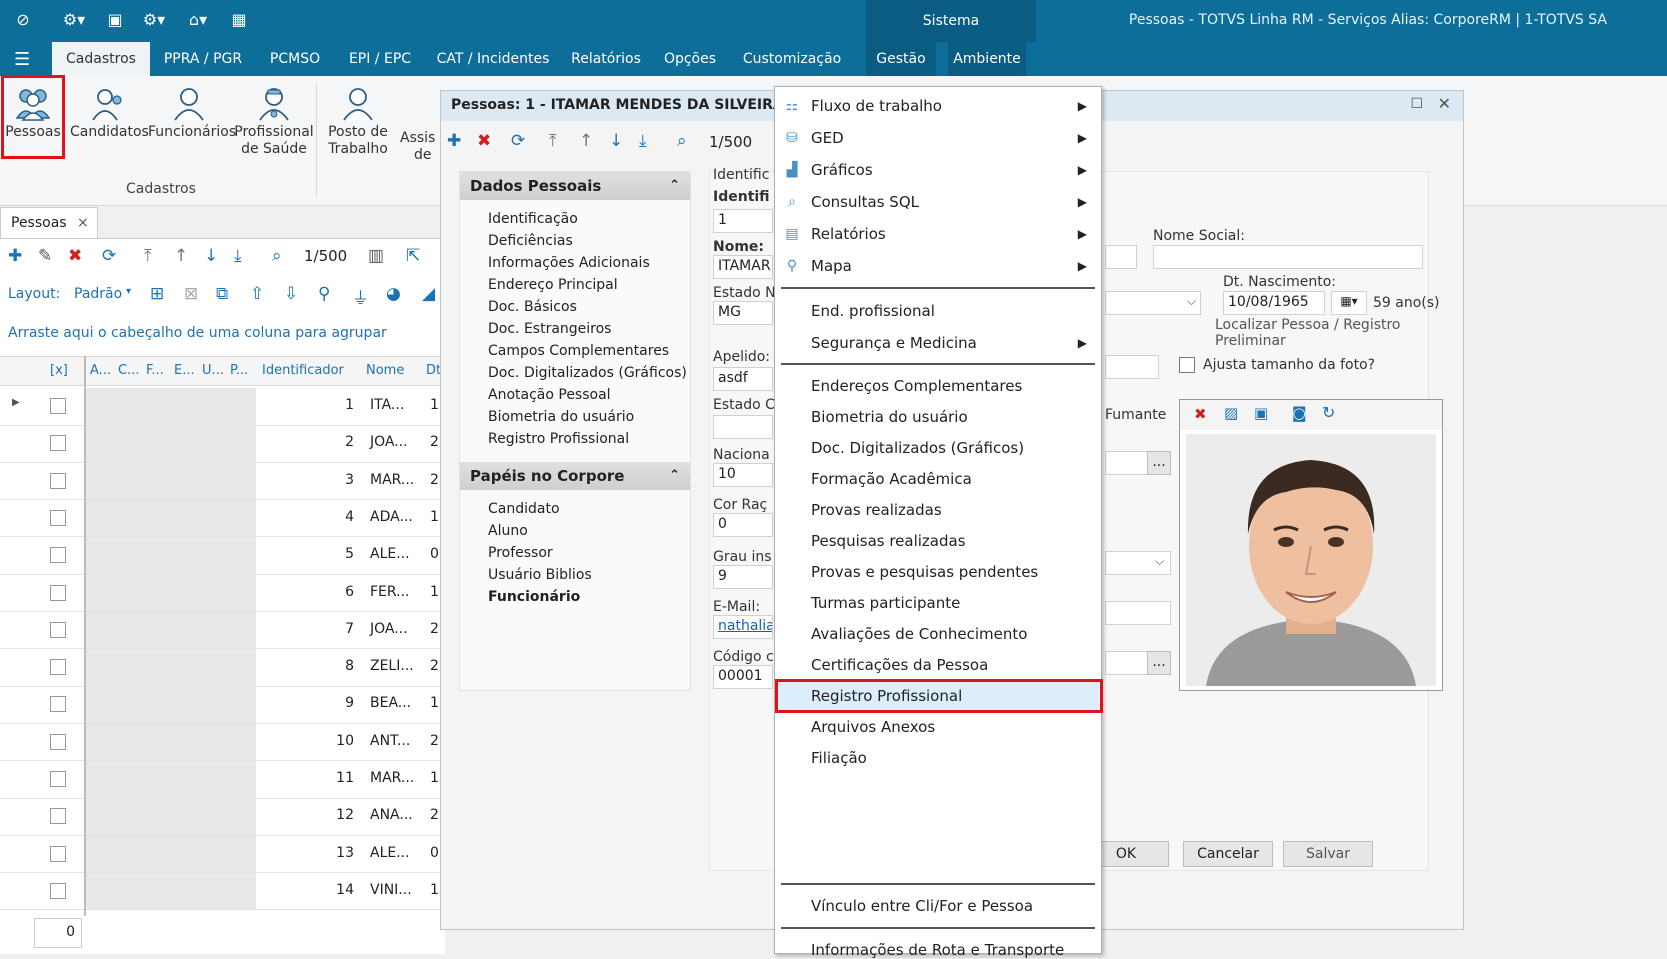 The width and height of the screenshot is (1667, 959). Describe the element at coordinates (22, 59) in the screenshot. I see `app-menu-icon: ☰` at that location.